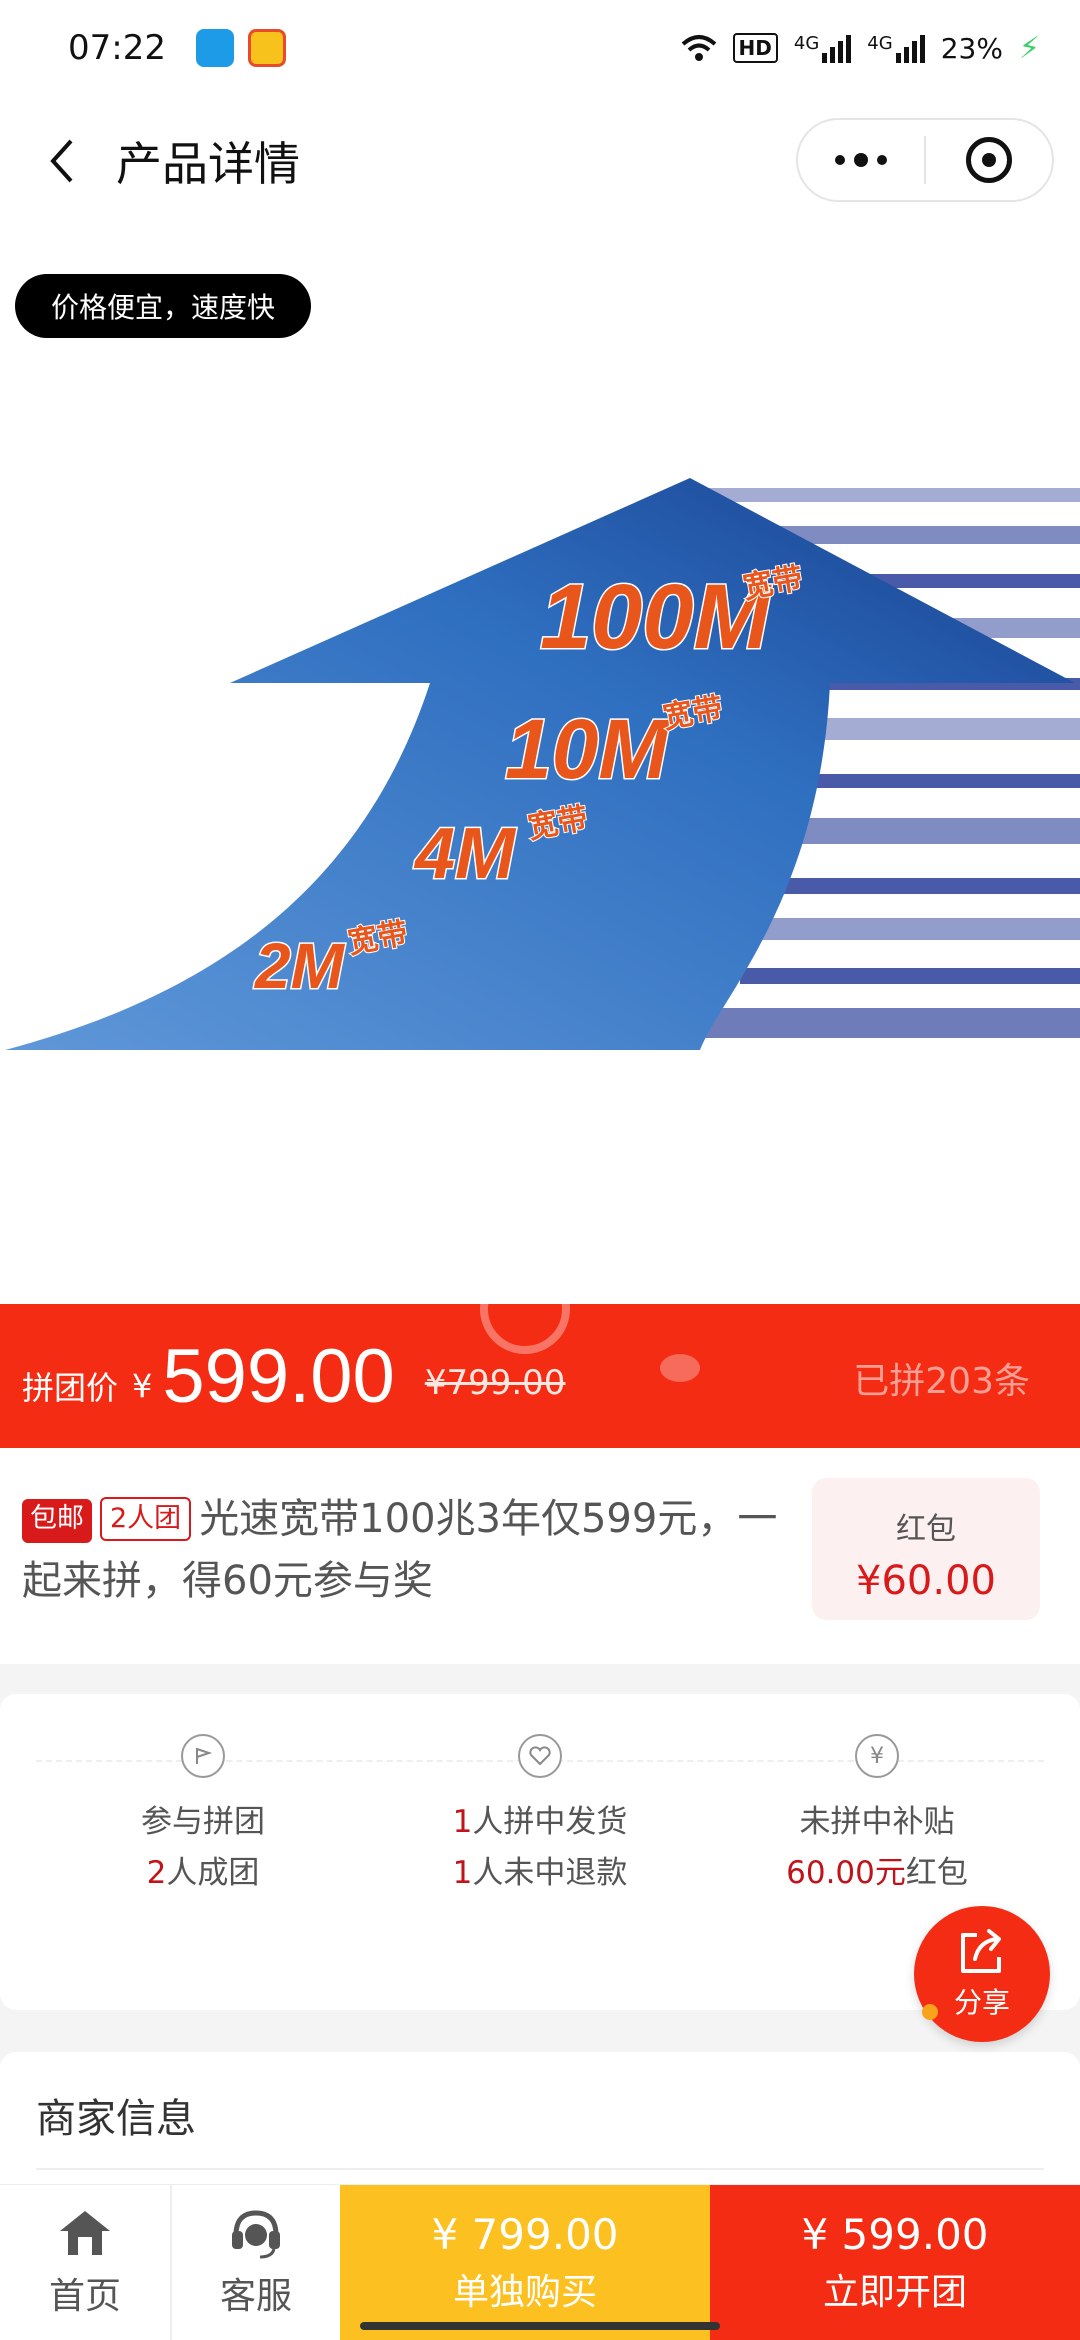 This screenshot has width=1080, height=2340. What do you see at coordinates (163, 306) in the screenshot?
I see `product-tag: 价格便宜，速度快` at bounding box center [163, 306].